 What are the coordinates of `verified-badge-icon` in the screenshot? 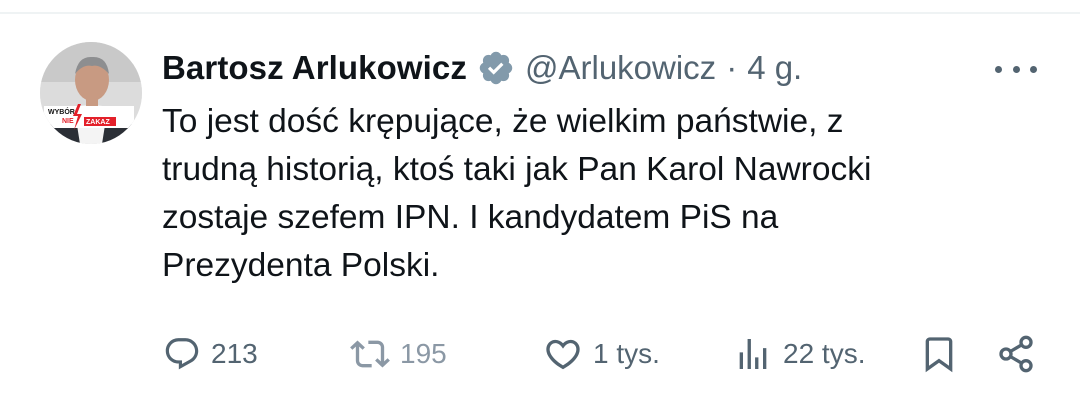 It's located at (496, 68).